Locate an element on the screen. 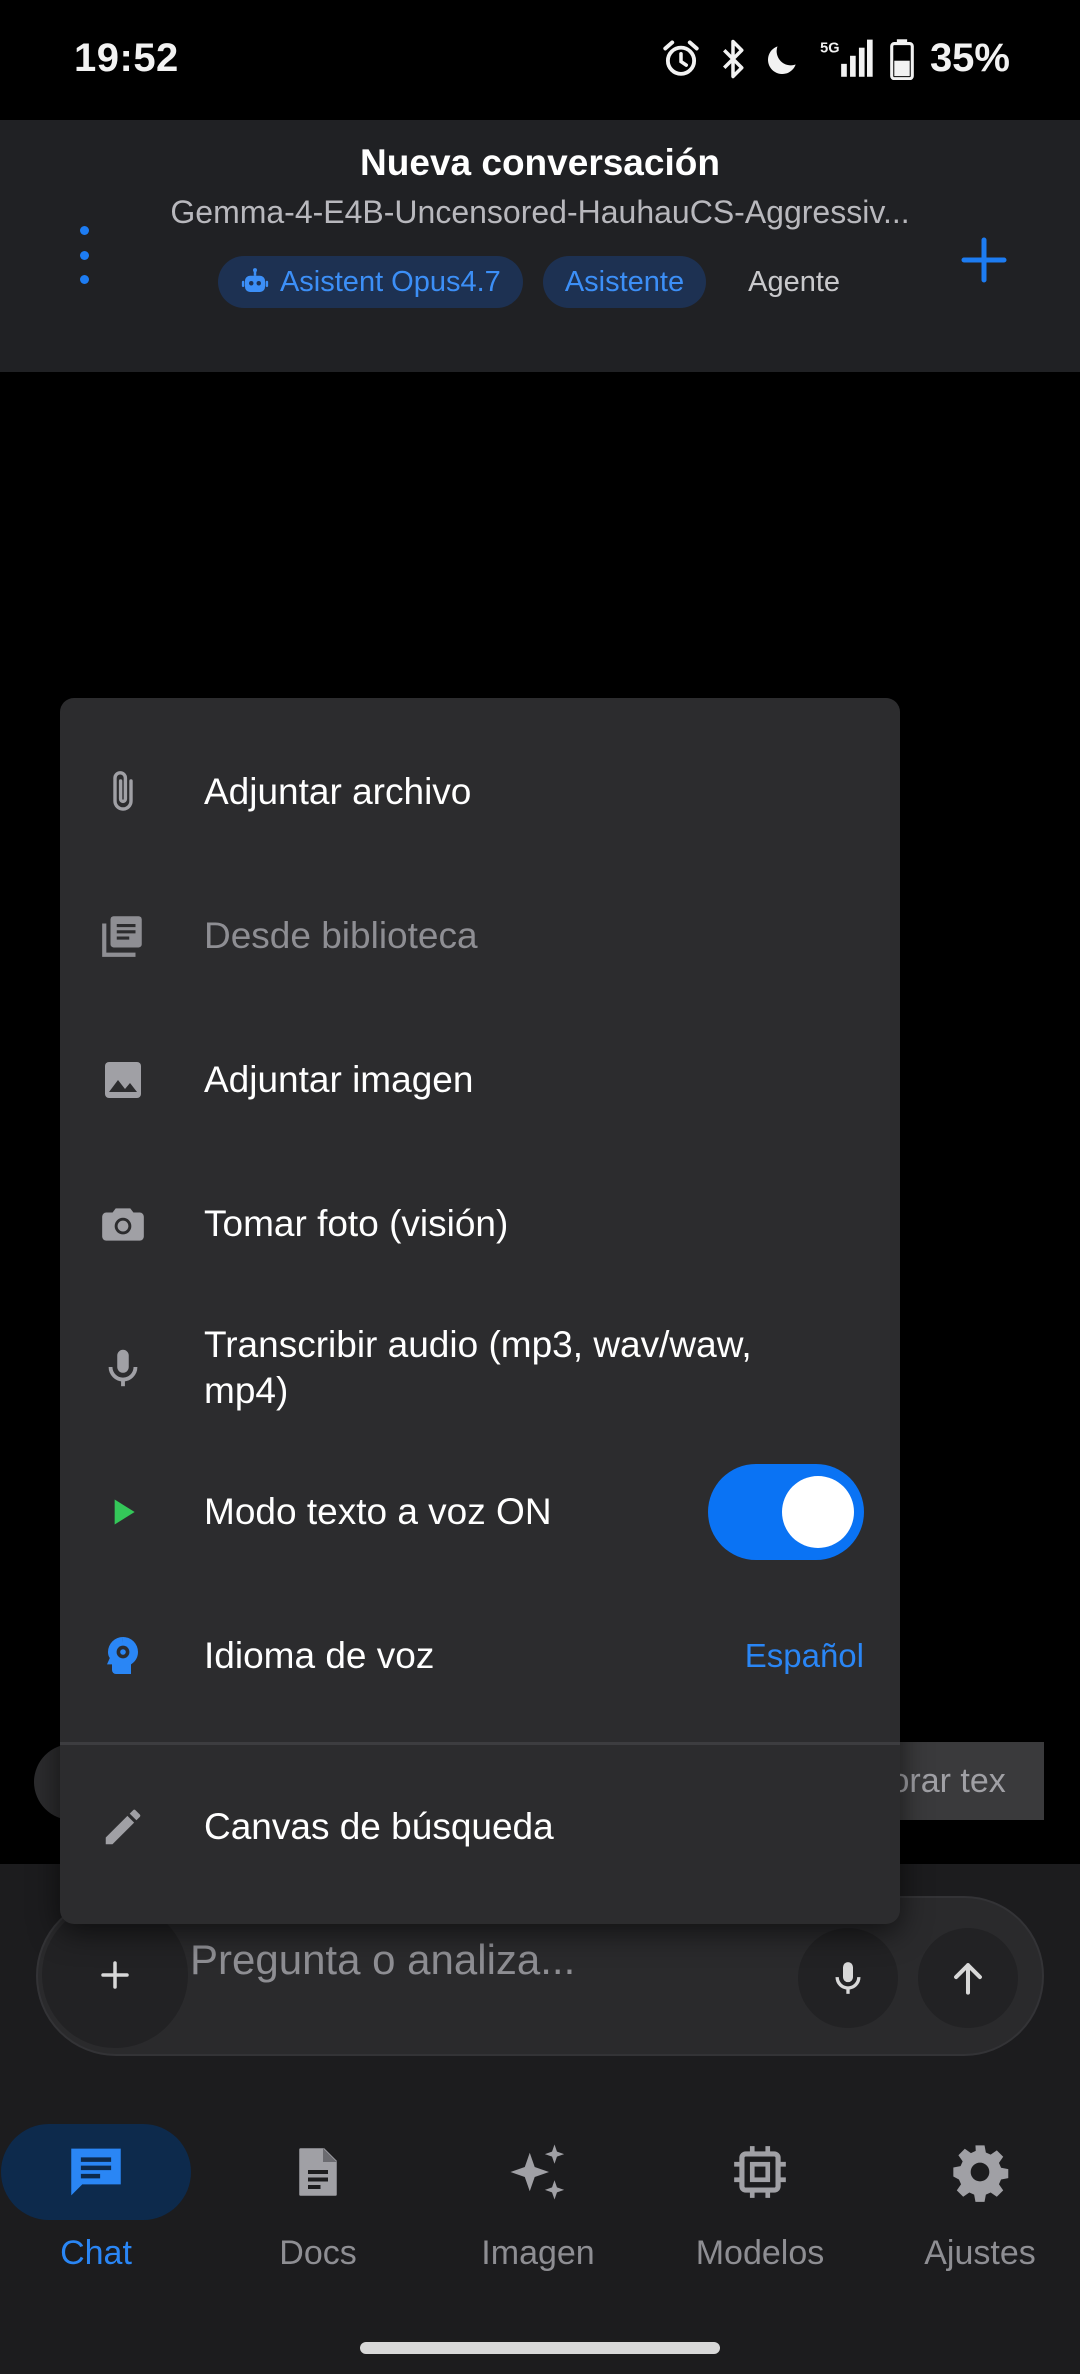 This screenshot has height=2374, width=1080. bluetooth-icon is located at coordinates (733, 58).